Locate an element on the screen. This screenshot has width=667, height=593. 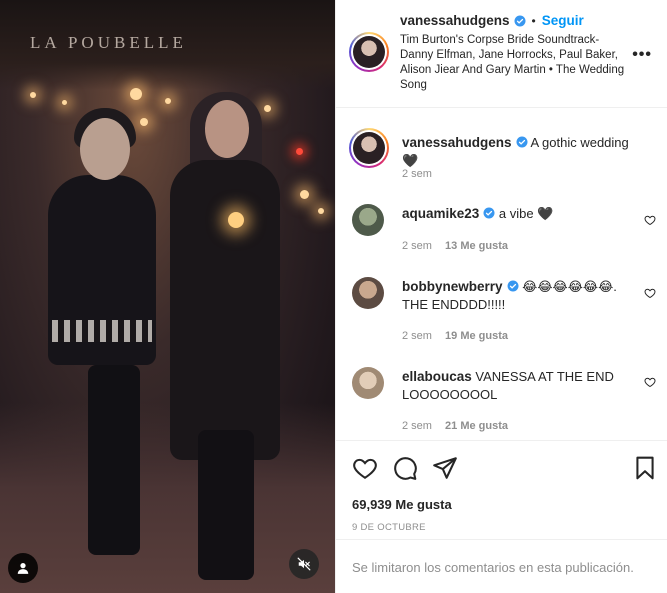
author-avatar is located at coordinates (369, 52).